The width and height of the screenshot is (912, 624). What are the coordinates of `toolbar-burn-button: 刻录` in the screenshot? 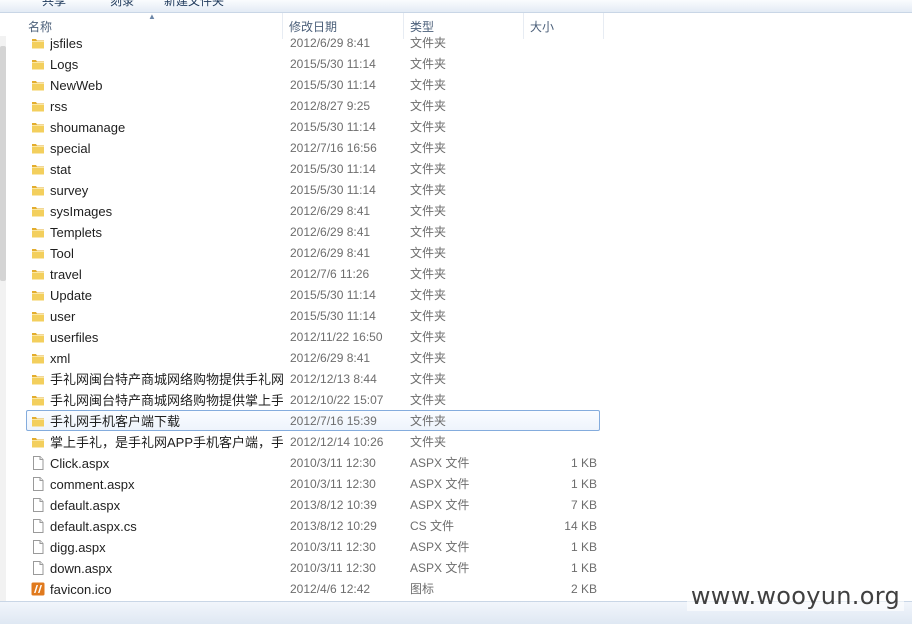 It's located at (122, 4).